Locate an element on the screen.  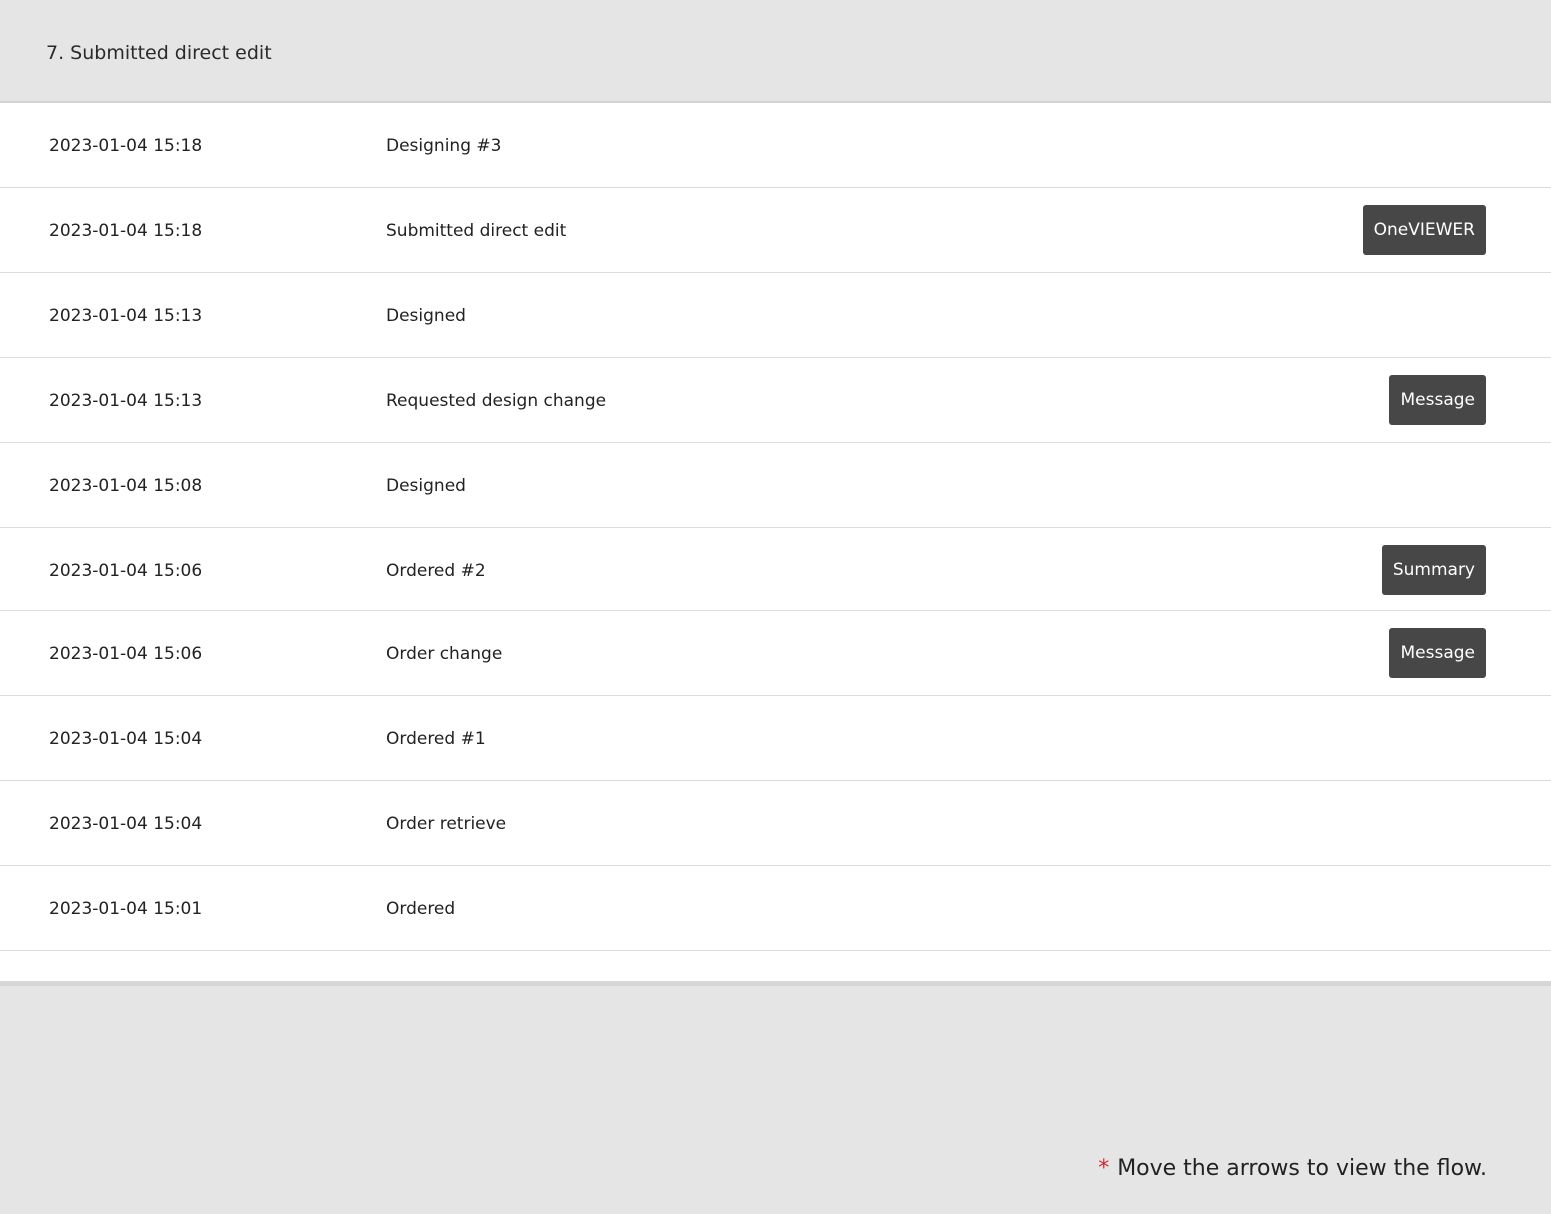
required-asterisk: * is located at coordinates (1104, 1168).